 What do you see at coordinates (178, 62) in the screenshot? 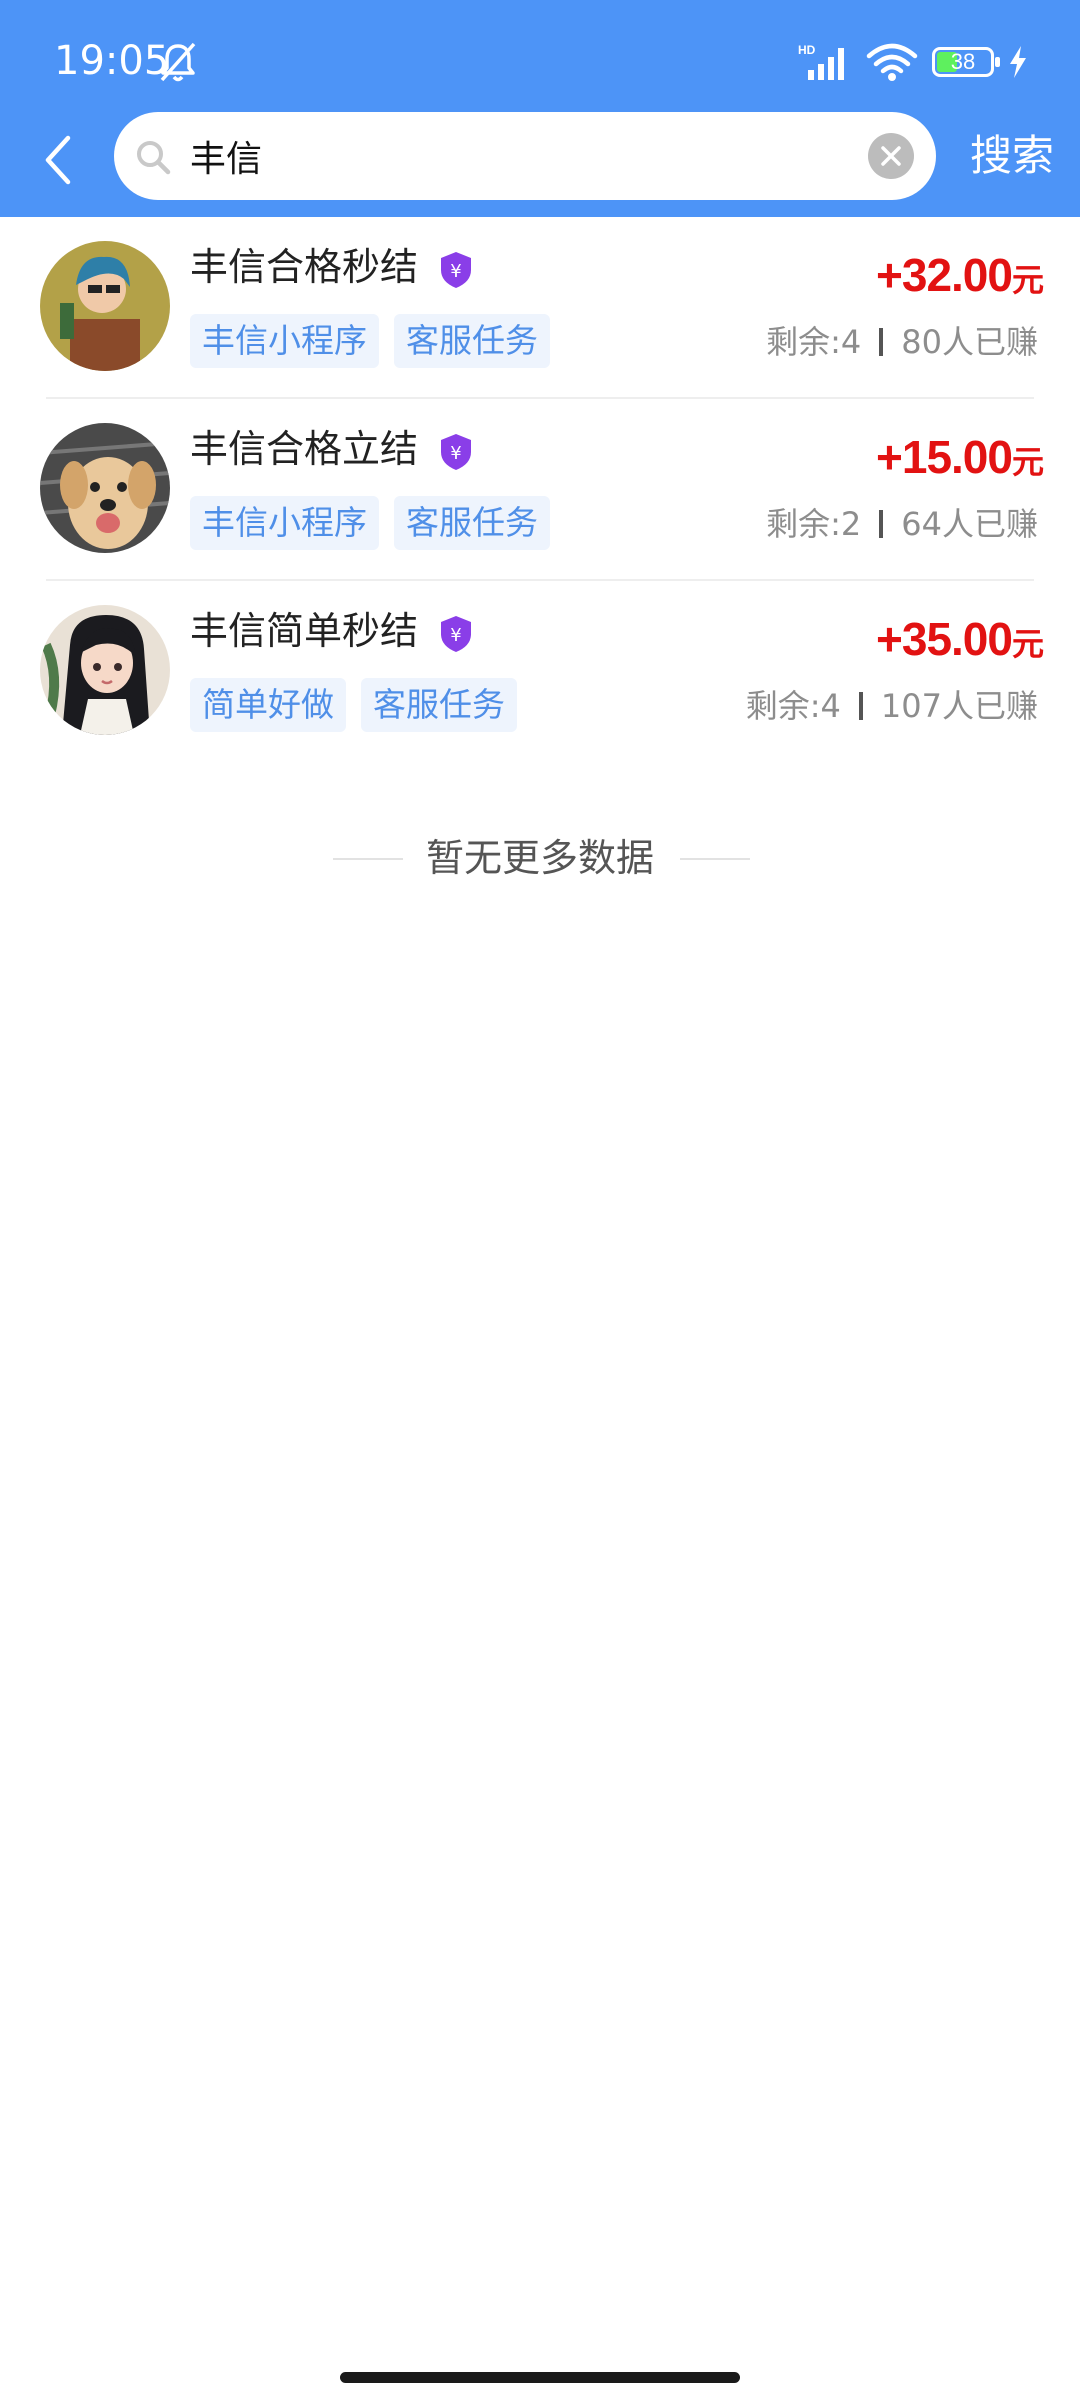
I see `bell-off-icon` at bounding box center [178, 62].